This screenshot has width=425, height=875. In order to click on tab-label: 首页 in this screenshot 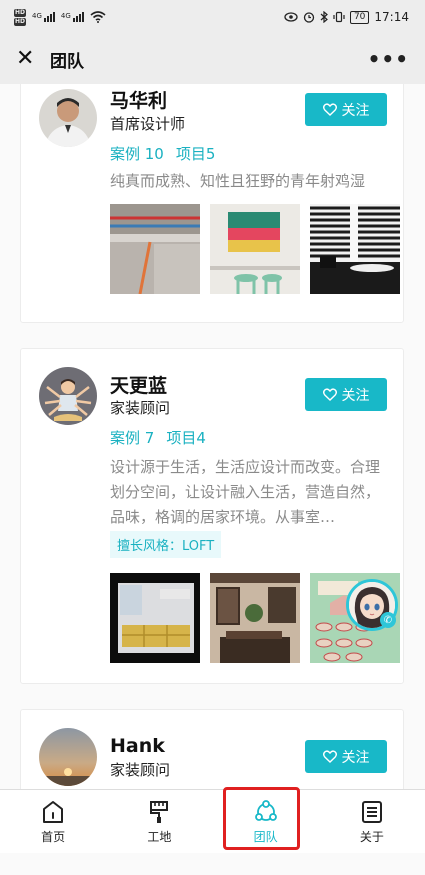, I will do `click(53, 837)`.